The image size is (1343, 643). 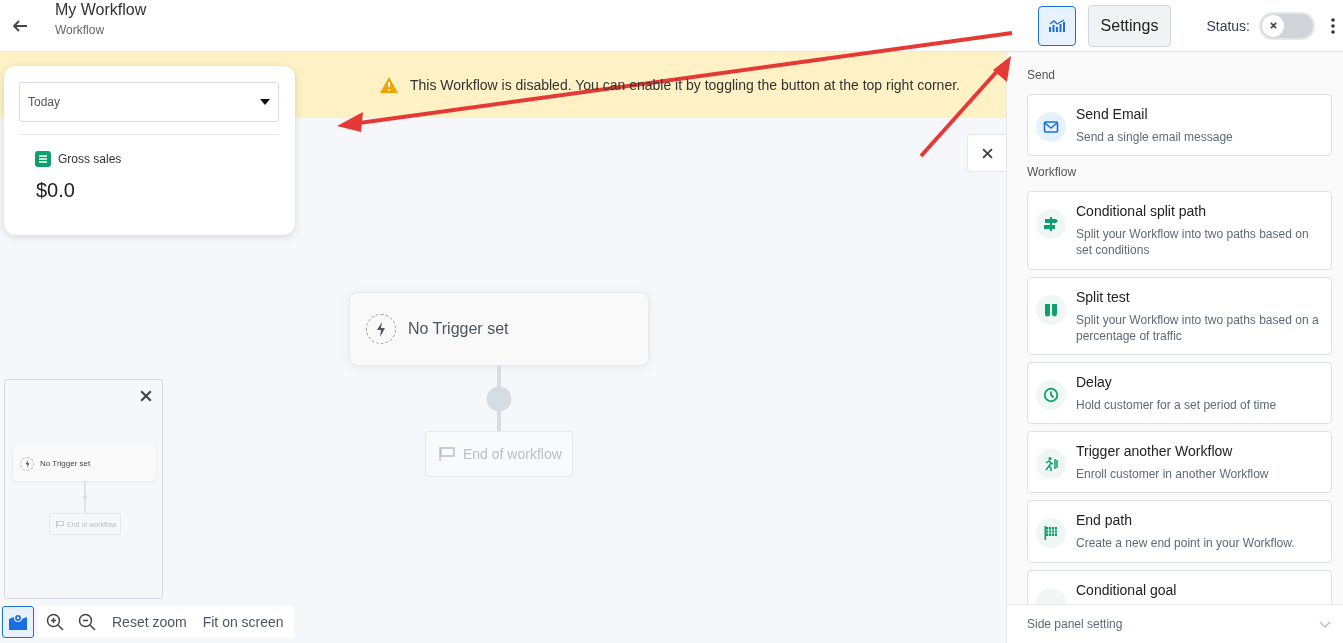 I want to click on minimap-trigger-node: No Trigger set, so click(x=84, y=463).